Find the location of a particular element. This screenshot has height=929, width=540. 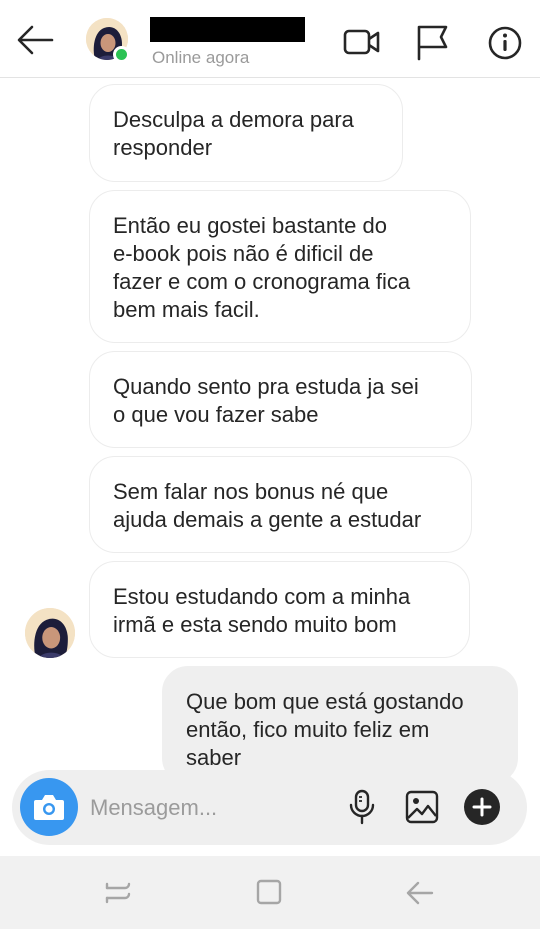

online-status-dot is located at coordinates (121, 54).